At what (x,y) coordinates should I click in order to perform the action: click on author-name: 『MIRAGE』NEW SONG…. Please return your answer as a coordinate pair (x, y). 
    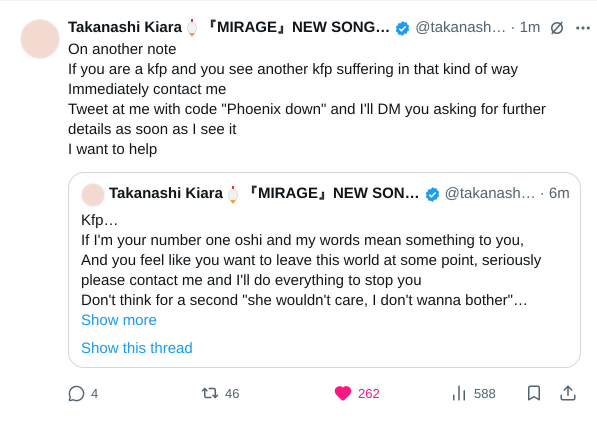
    Looking at the image, I should click on (296, 28).